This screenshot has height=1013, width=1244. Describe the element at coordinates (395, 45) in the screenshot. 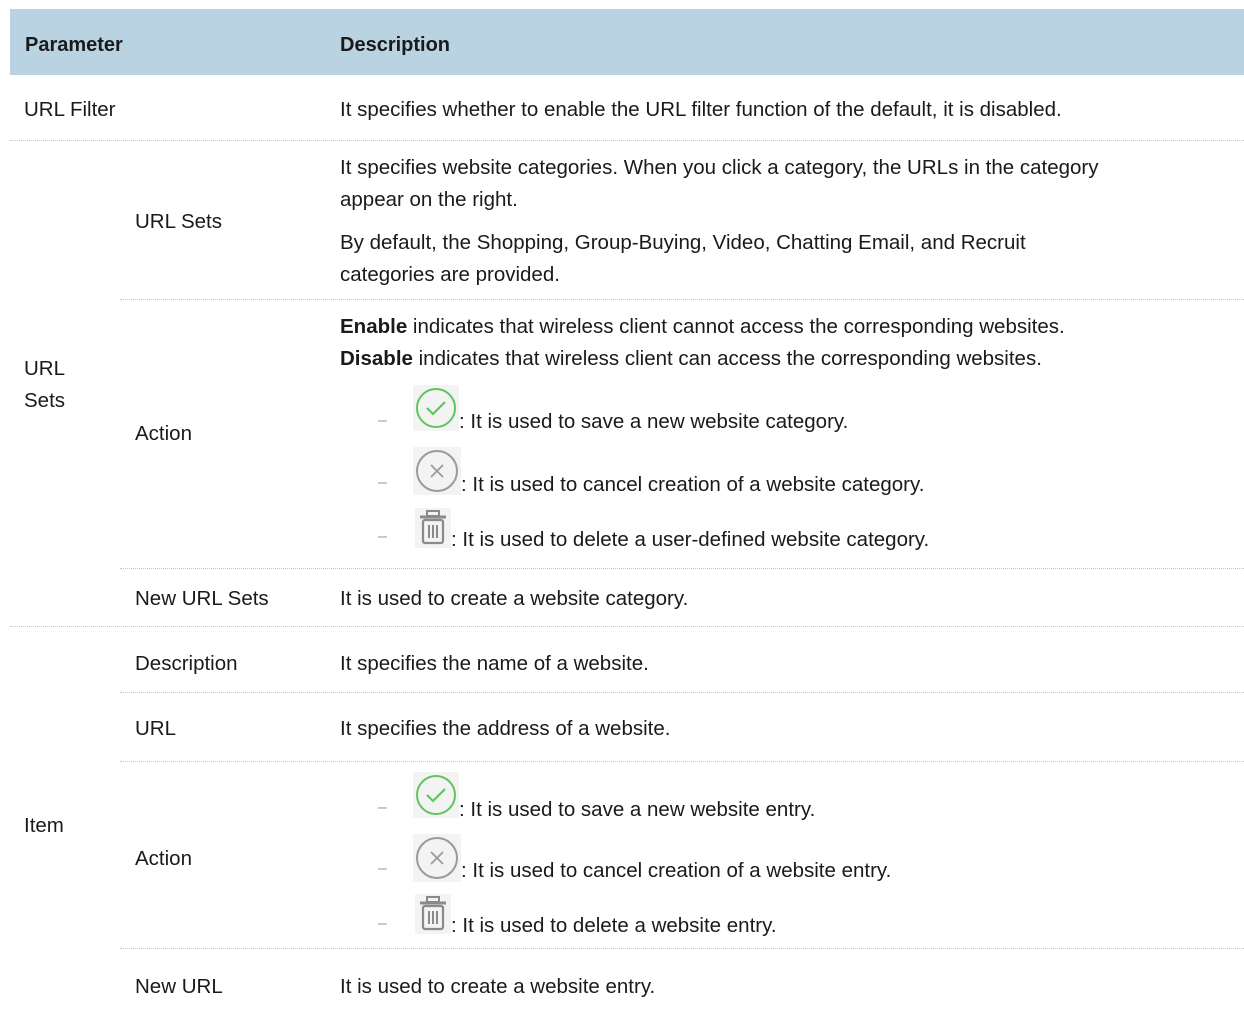

I see `header-description: Description` at that location.